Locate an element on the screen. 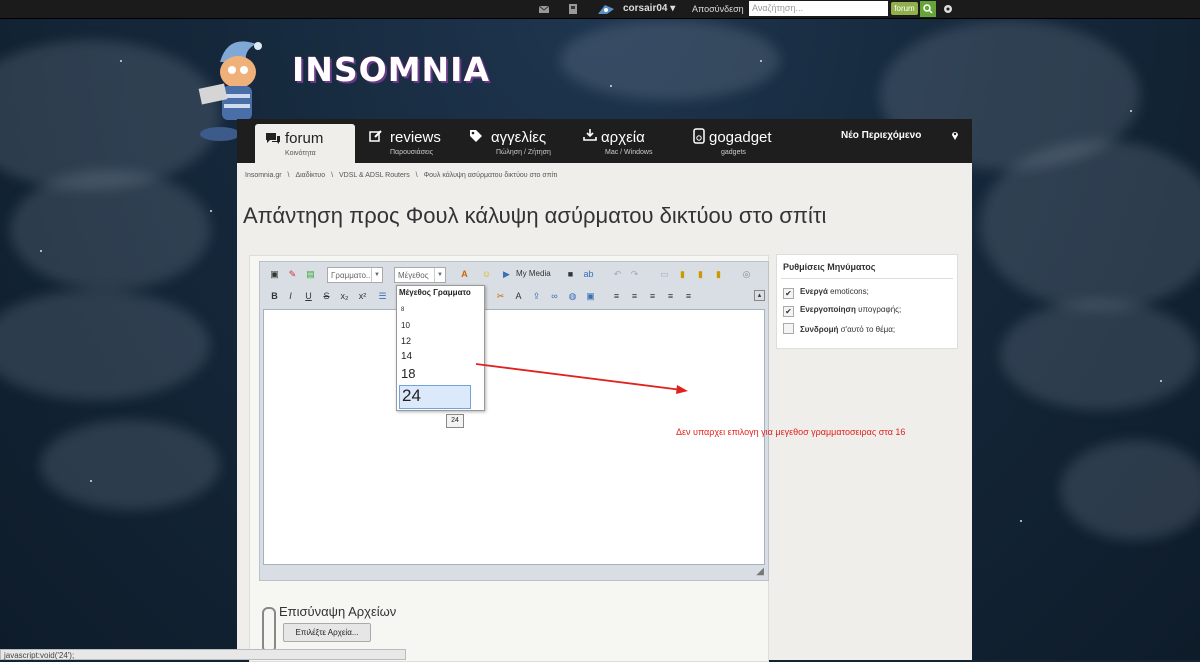 This screenshot has width=1200, height=662. image-icon: ▣ is located at coordinates (590, 296).